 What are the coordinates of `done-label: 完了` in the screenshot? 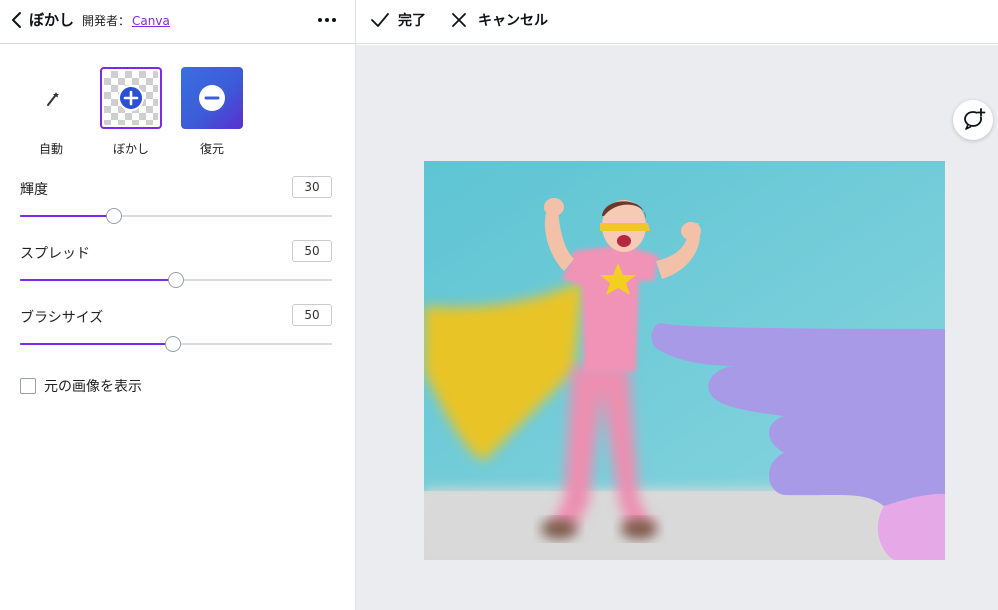 It's located at (412, 21).